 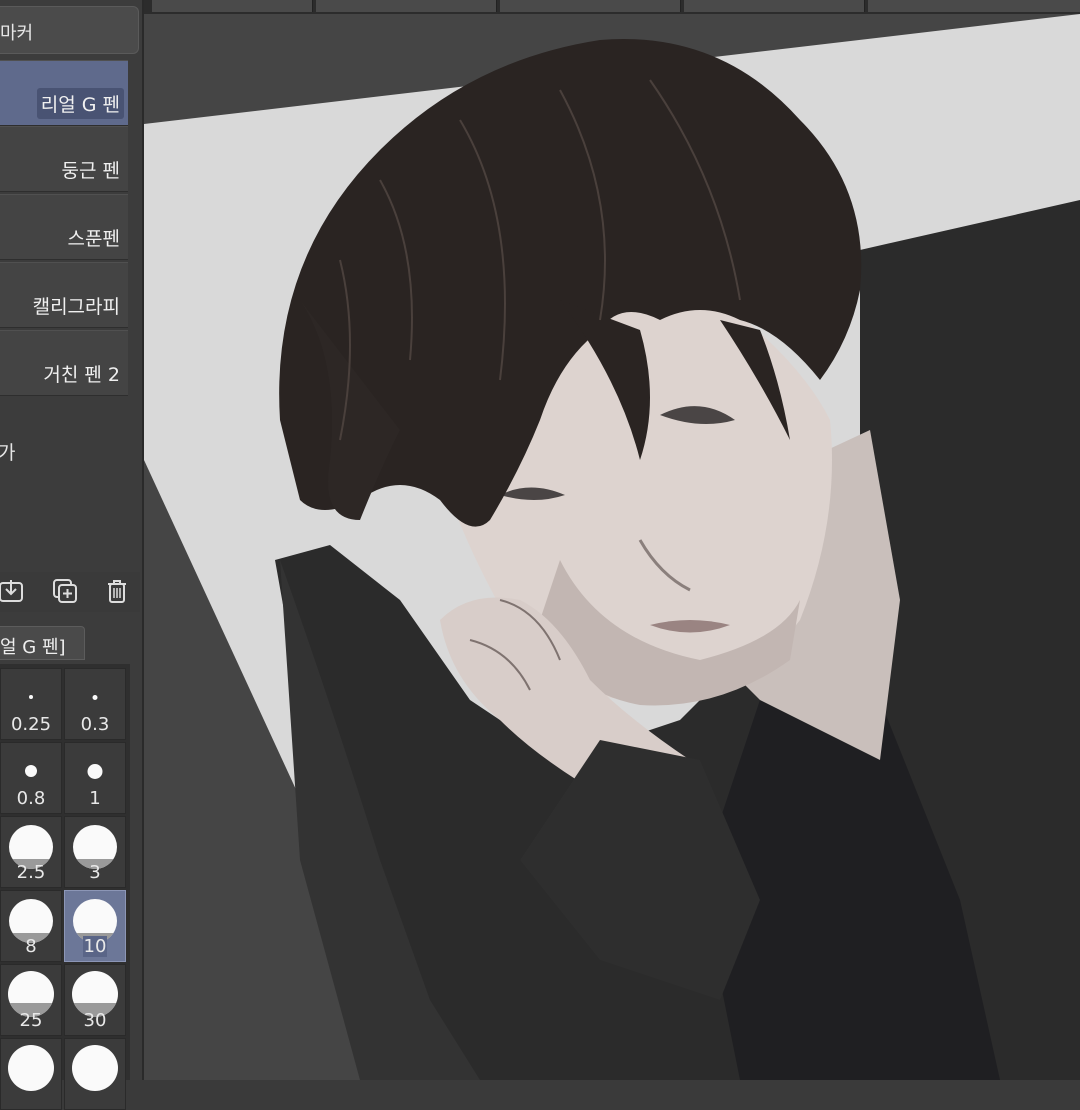 What do you see at coordinates (95, 1020) in the screenshot?
I see `brush-size-value: 30` at bounding box center [95, 1020].